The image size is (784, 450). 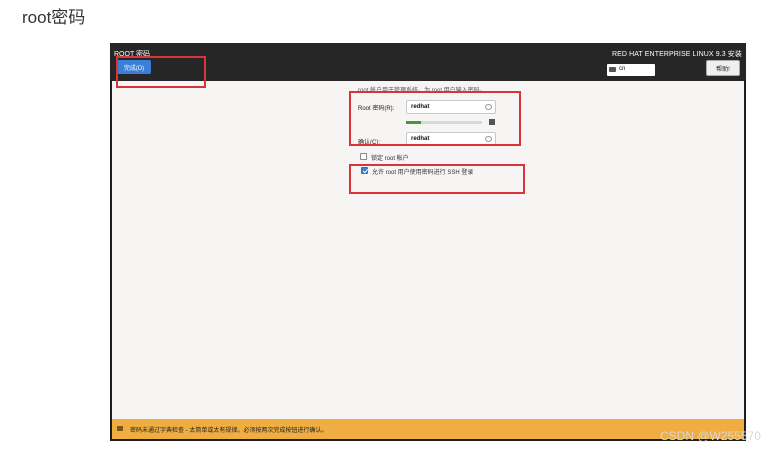 I want to click on watermark: CSDN @W255570, so click(x=710, y=436).